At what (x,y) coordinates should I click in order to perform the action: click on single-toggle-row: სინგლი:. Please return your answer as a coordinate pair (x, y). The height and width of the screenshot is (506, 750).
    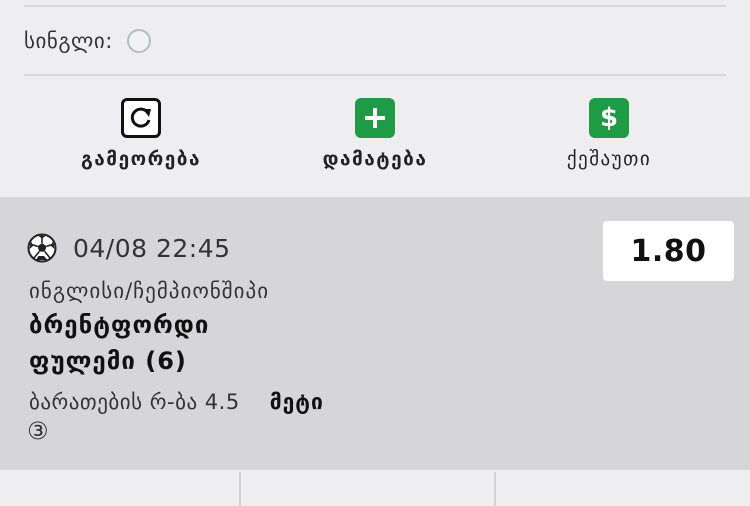
    Looking at the image, I should click on (87, 41).